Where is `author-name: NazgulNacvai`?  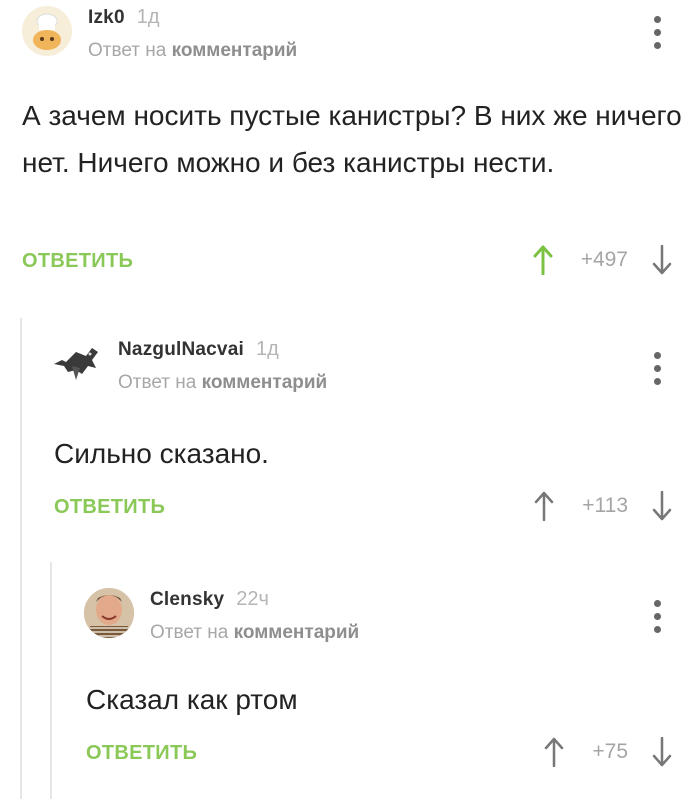 author-name: NazgulNacvai is located at coordinates (181, 350).